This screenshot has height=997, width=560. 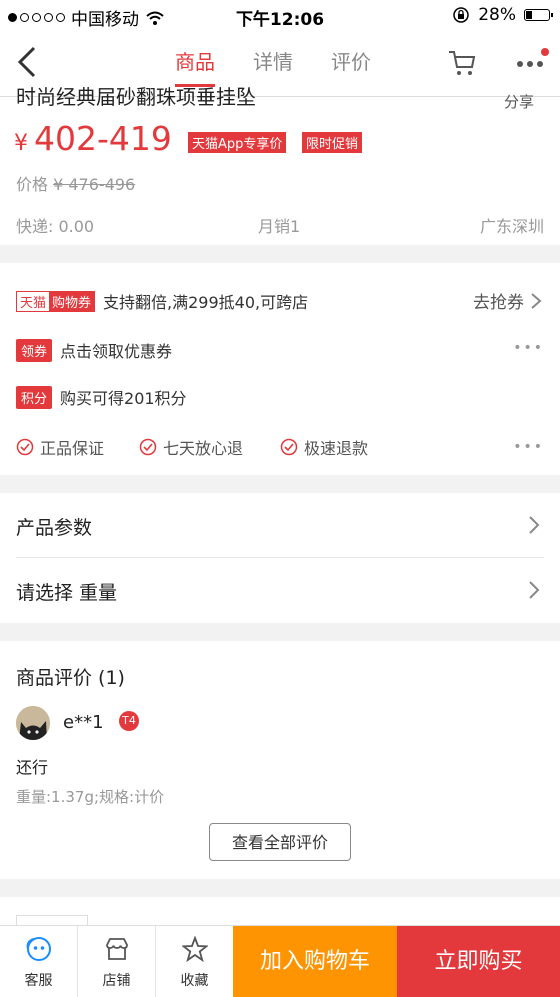 I want to click on grab-coupon-button: 去抢券, so click(x=507, y=300).